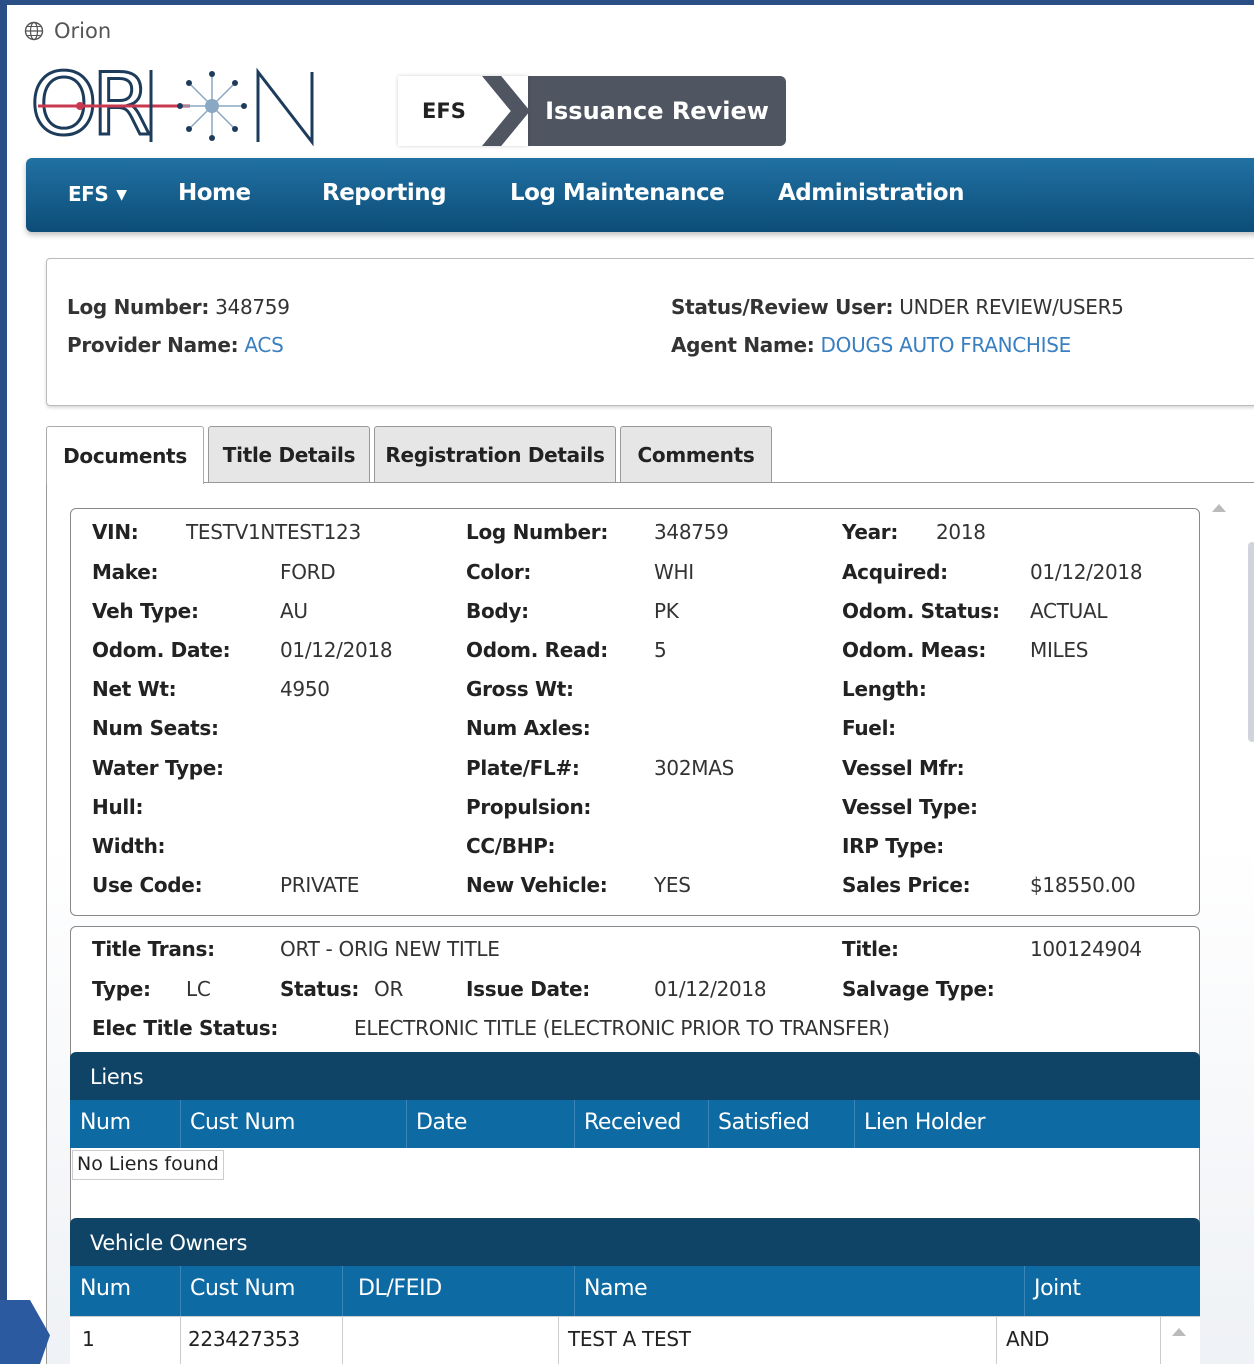 Image resolution: width=1254 pixels, height=1364 pixels. Describe the element at coordinates (175, 345) in the screenshot. I see `provider-name-field: Provider Name: ACS` at that location.